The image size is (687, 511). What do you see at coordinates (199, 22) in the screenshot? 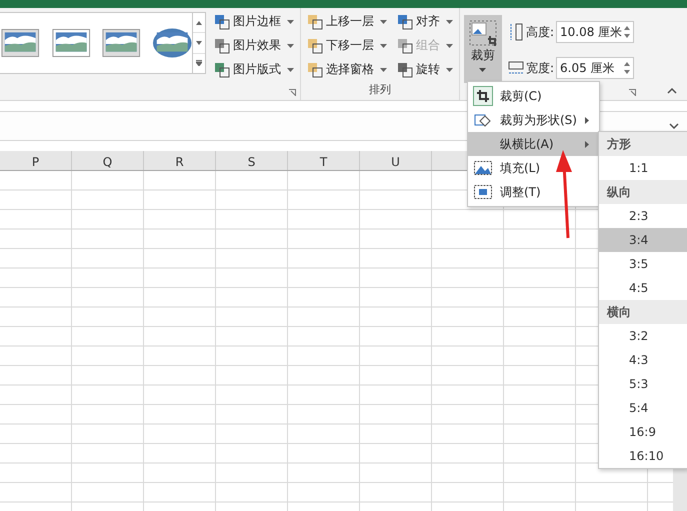
I see `scroll-up-icon` at bounding box center [199, 22].